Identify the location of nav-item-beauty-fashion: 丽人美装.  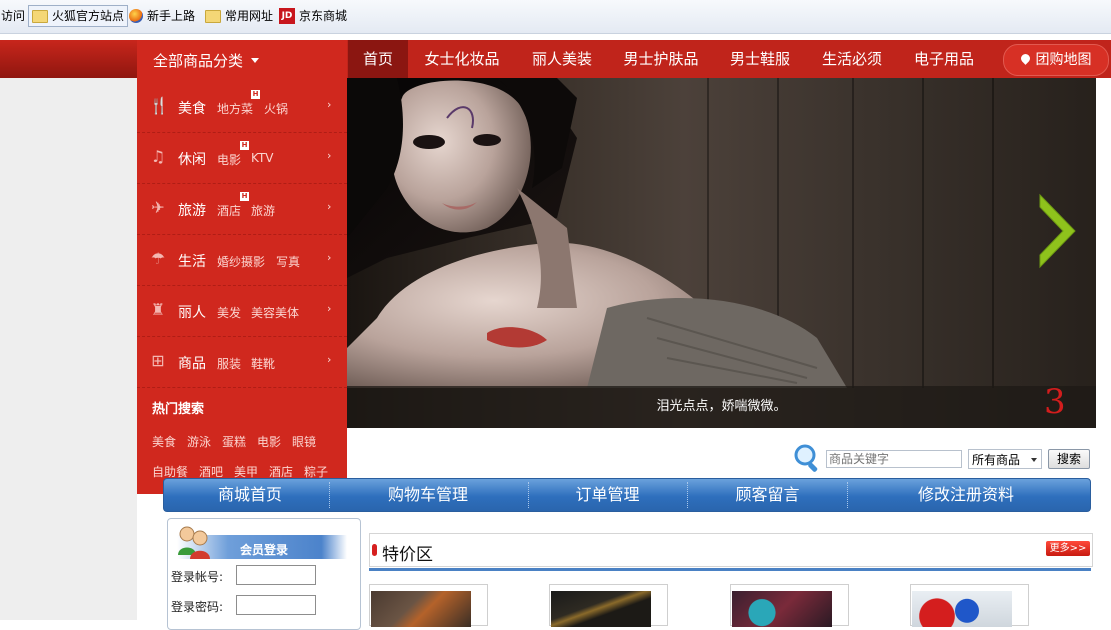
(562, 59).